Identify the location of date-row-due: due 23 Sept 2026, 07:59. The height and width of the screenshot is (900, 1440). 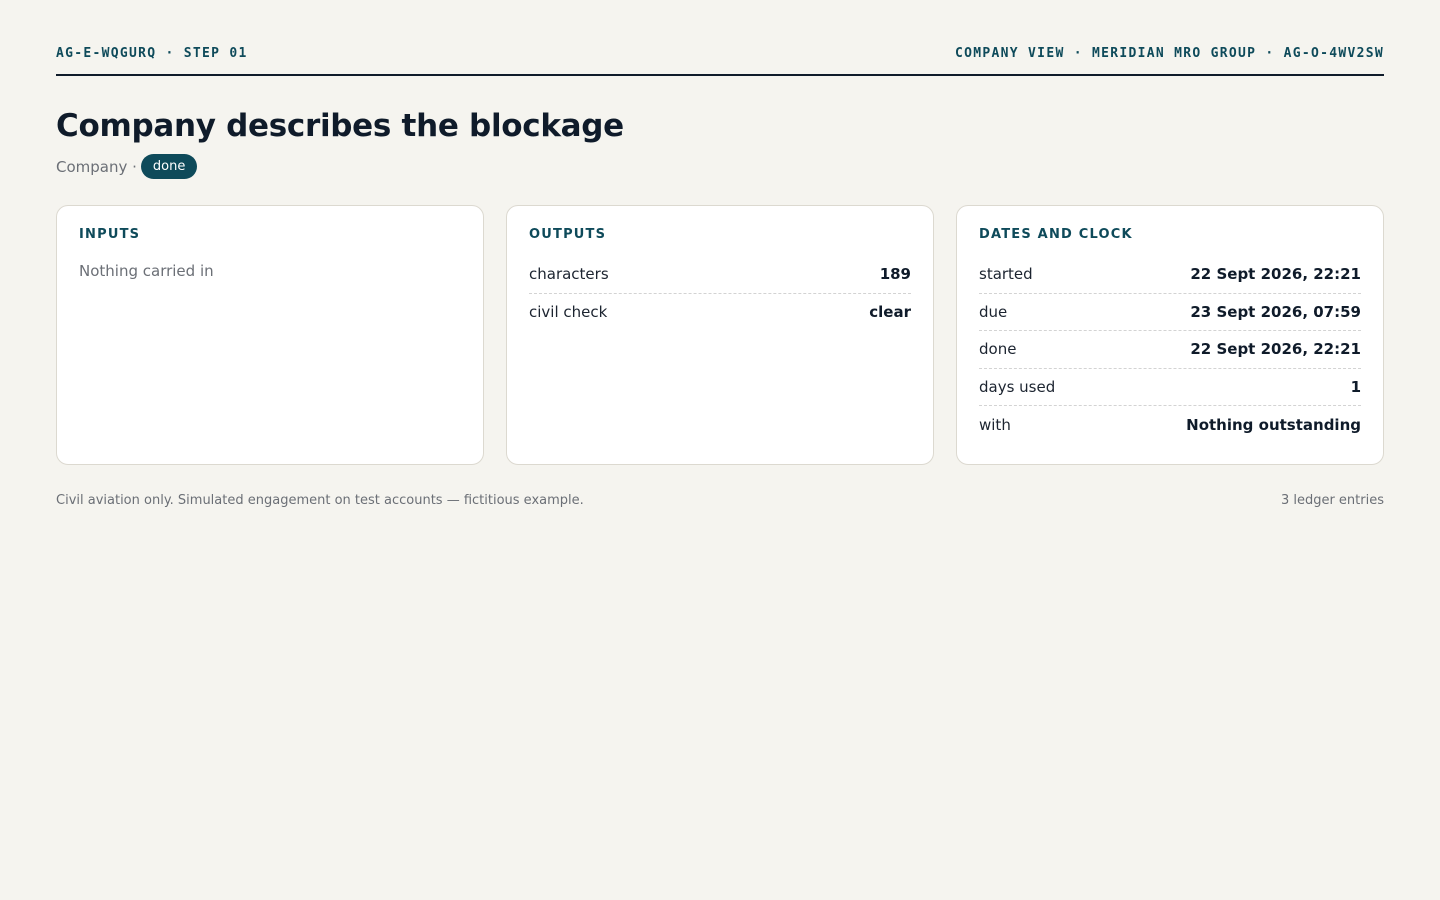
(1170, 312).